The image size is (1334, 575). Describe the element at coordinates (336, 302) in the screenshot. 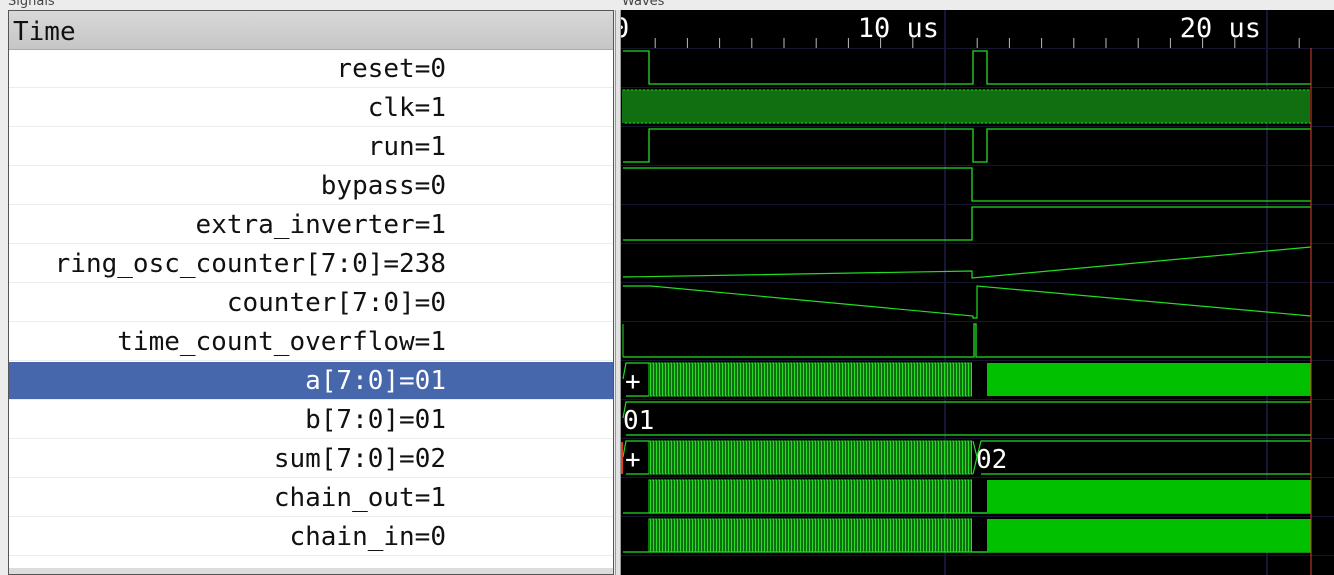

I see `signal-label: counter[7:0]=0` at that location.